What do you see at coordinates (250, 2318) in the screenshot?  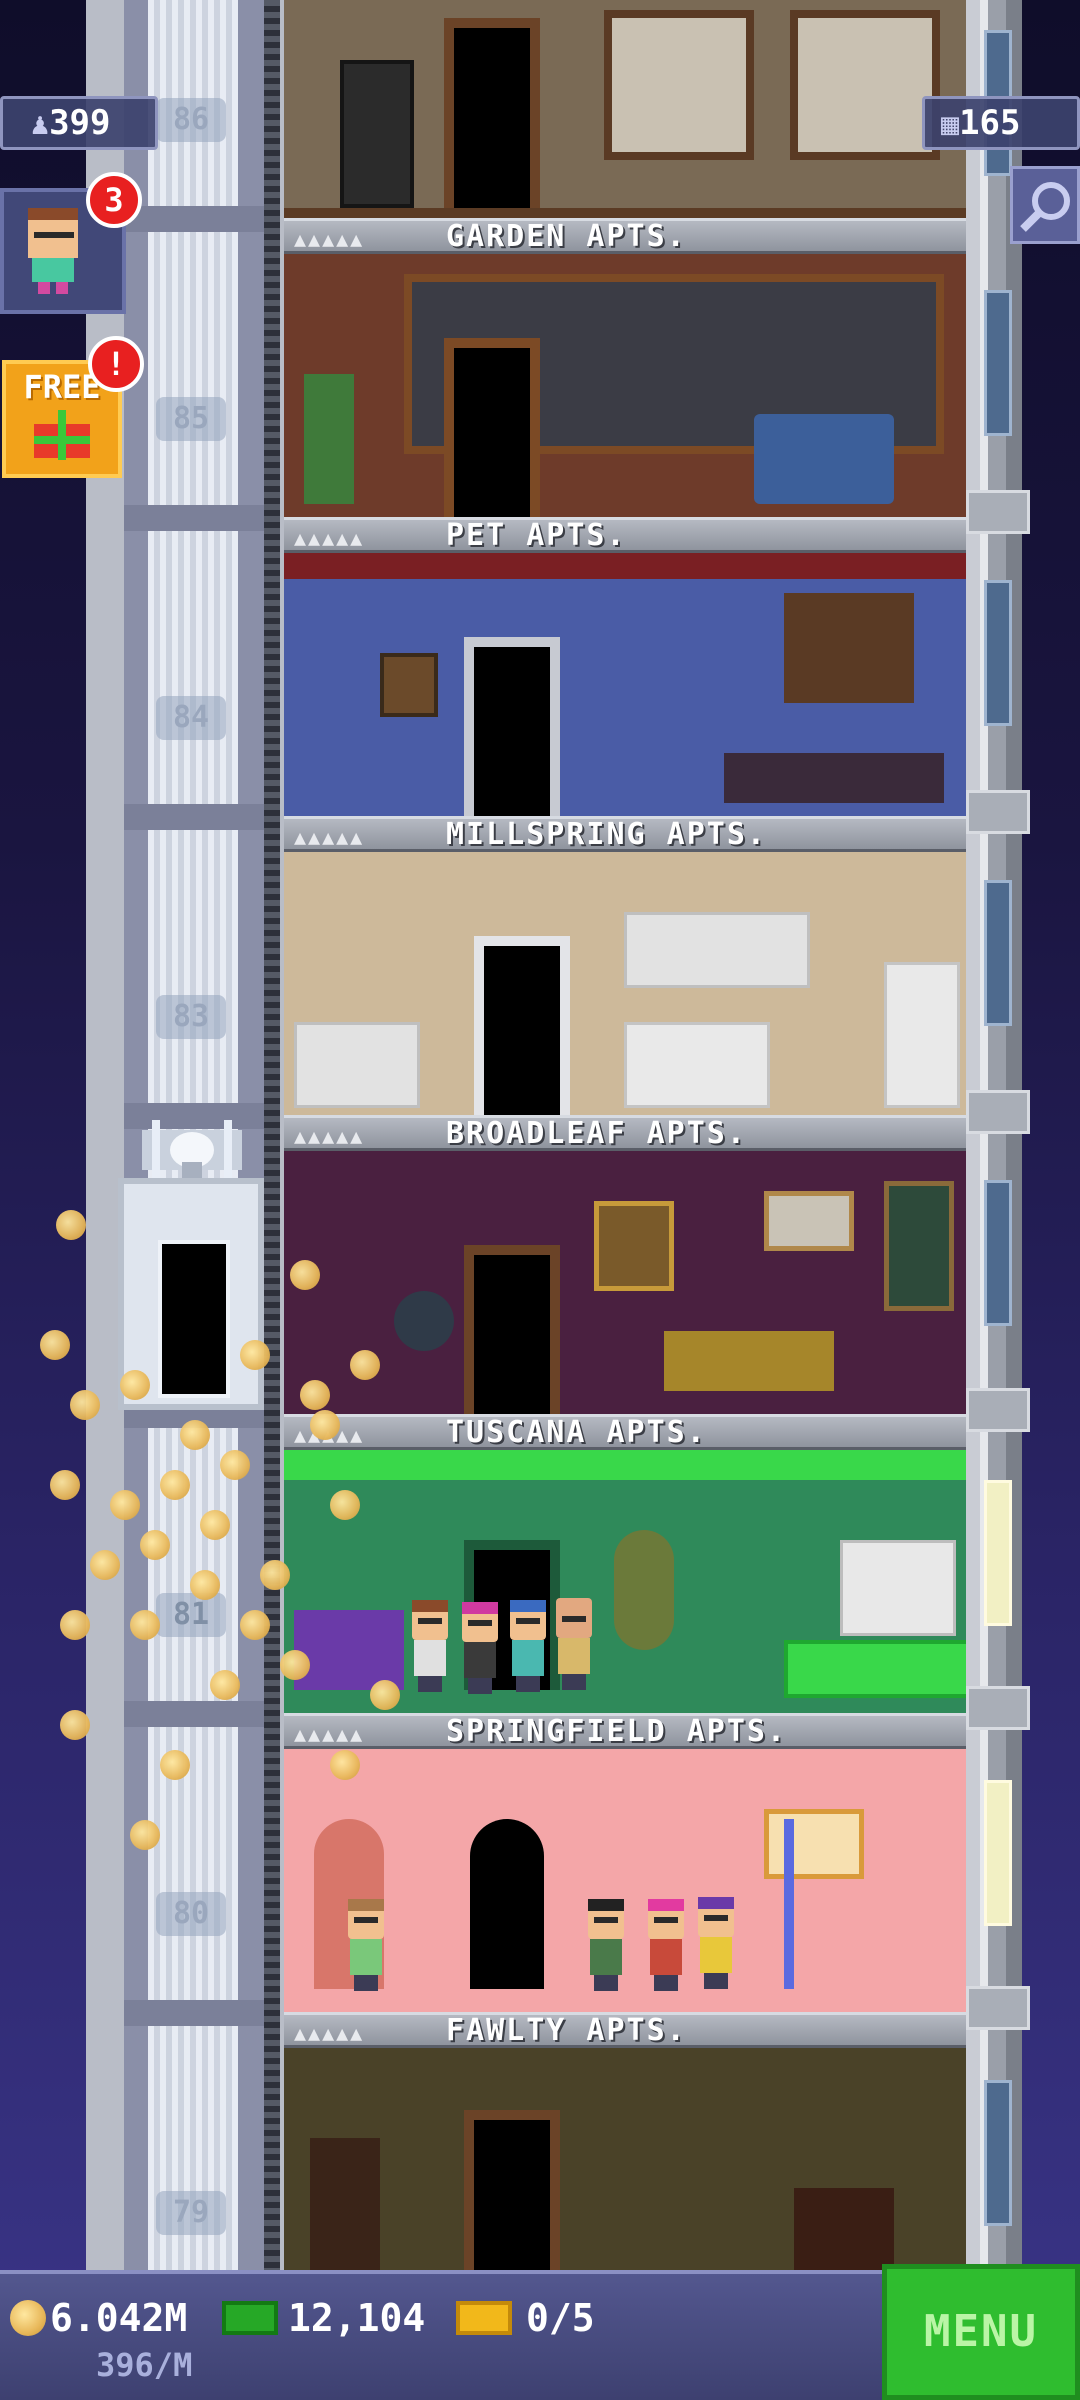 I see `bux-icon` at bounding box center [250, 2318].